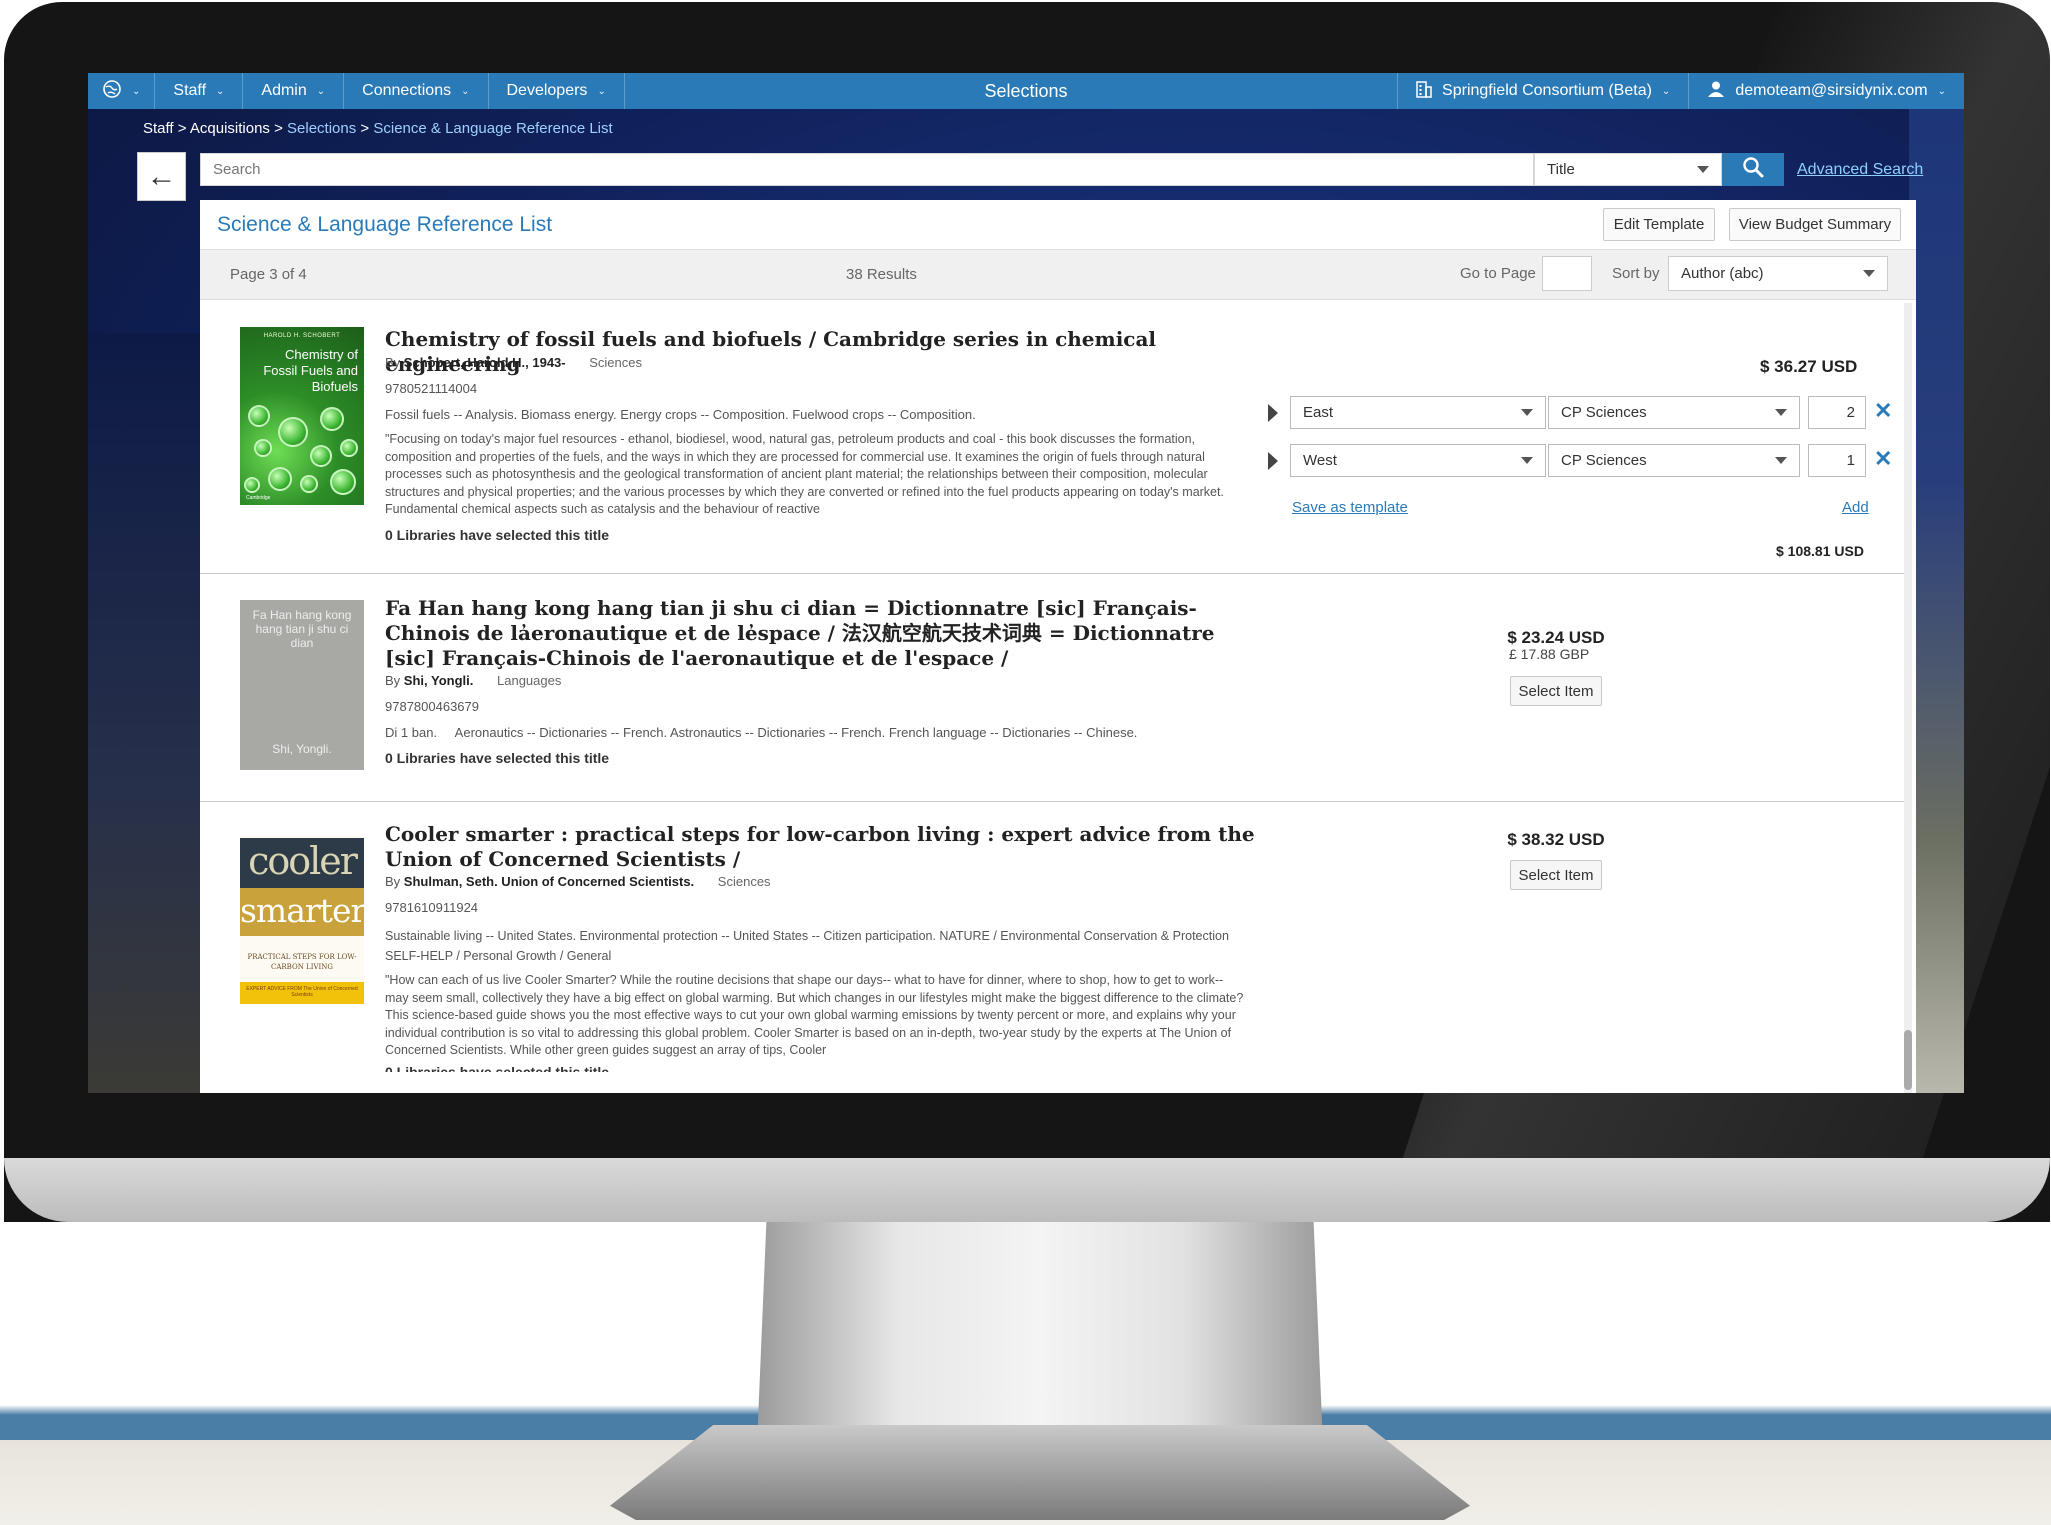  I want to click on user-icon, so click(1716, 91).